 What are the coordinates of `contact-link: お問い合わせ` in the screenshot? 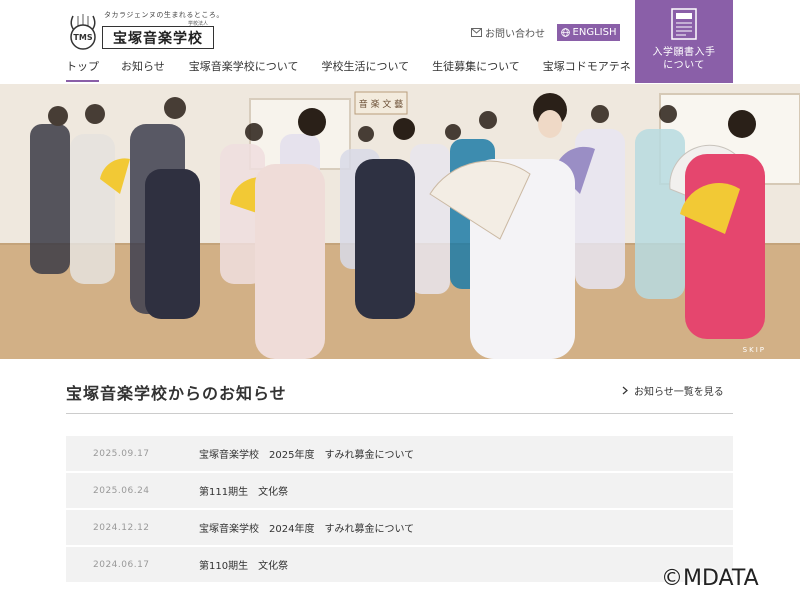 It's located at (508, 32).